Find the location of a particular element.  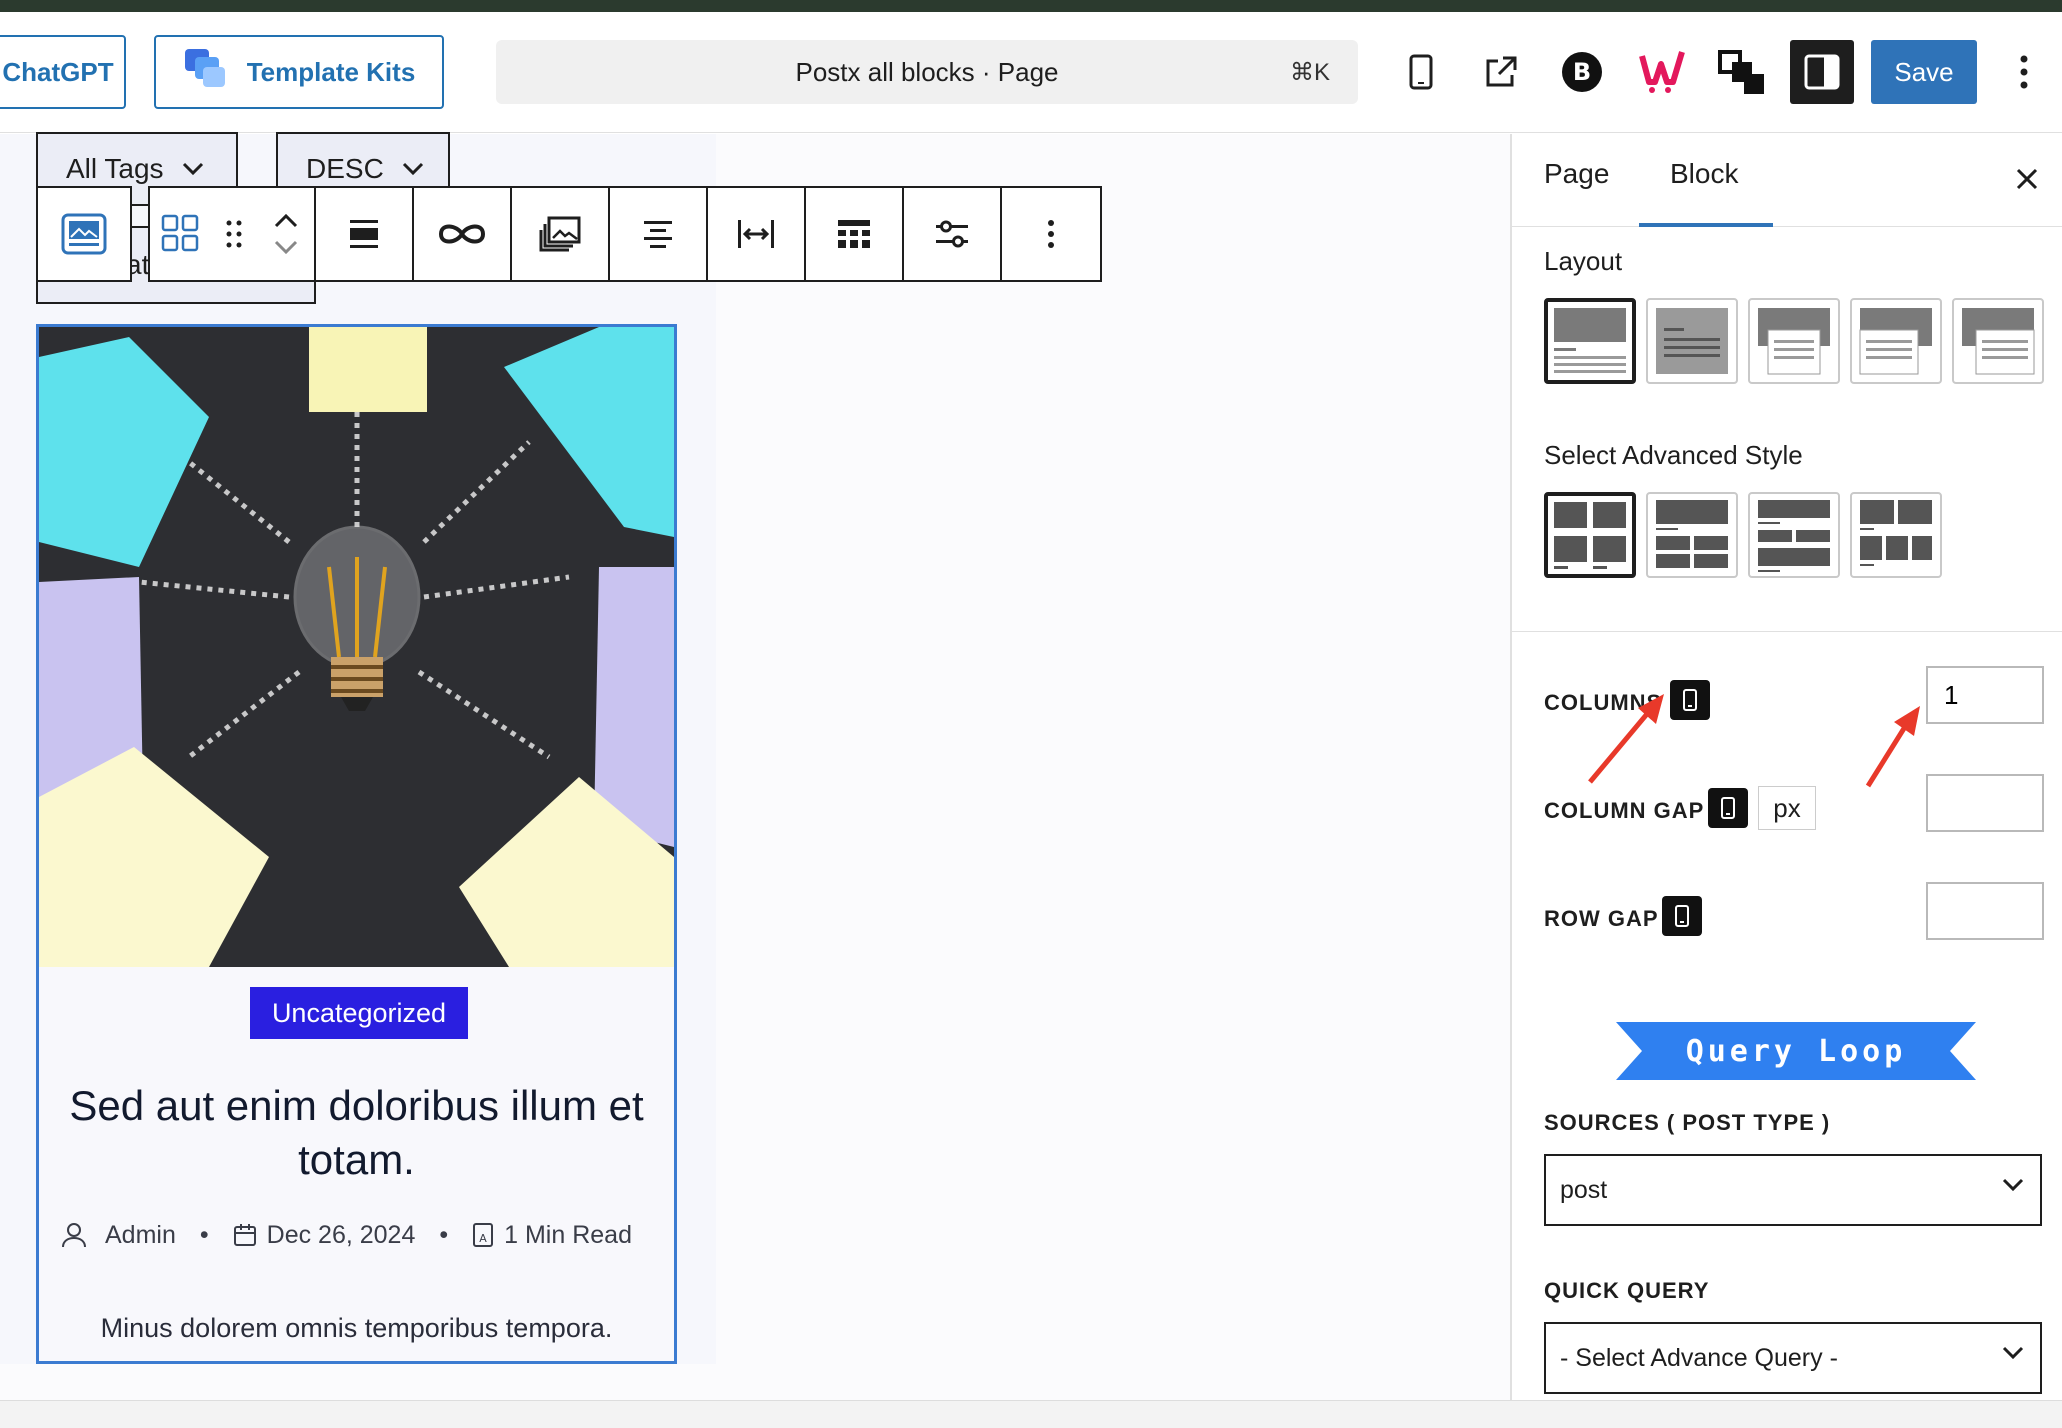

post-grid-block-icon is located at coordinates (84, 234).